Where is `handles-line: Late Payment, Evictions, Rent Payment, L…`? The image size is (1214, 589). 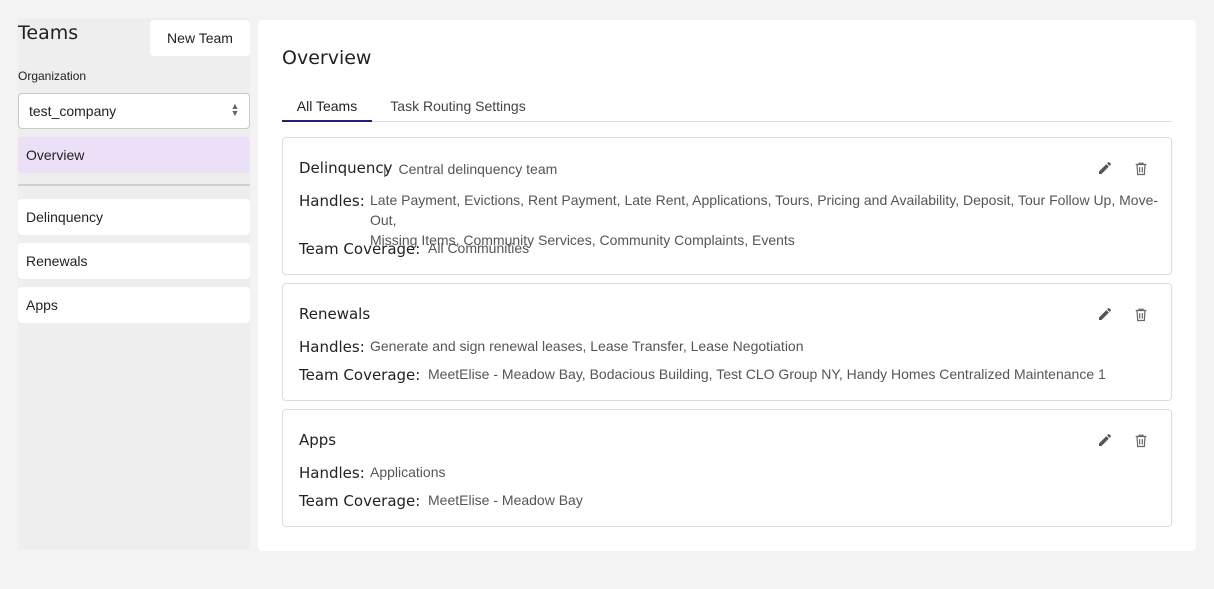 handles-line: Late Payment, Evictions, Rent Payment, L… is located at coordinates (764, 210).